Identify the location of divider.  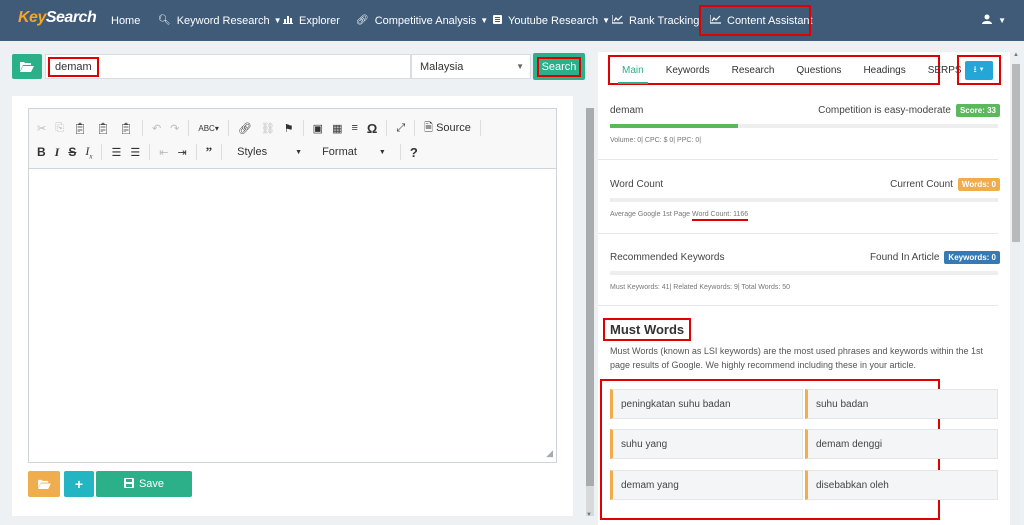
(798, 233).